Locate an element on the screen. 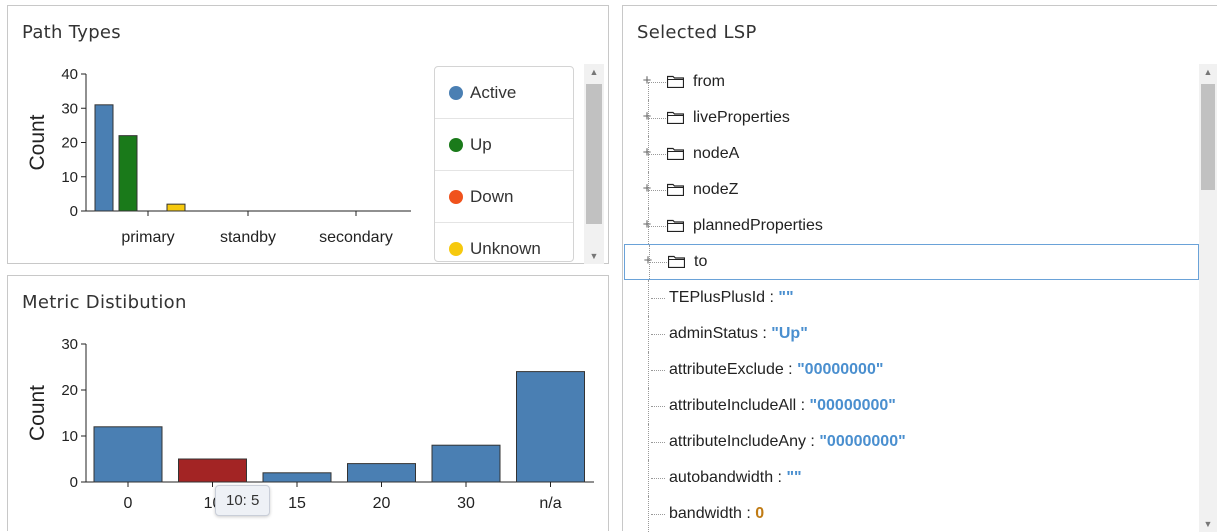 The width and height of the screenshot is (1217, 532). property-key: TEPlusPlusId is located at coordinates (717, 297).